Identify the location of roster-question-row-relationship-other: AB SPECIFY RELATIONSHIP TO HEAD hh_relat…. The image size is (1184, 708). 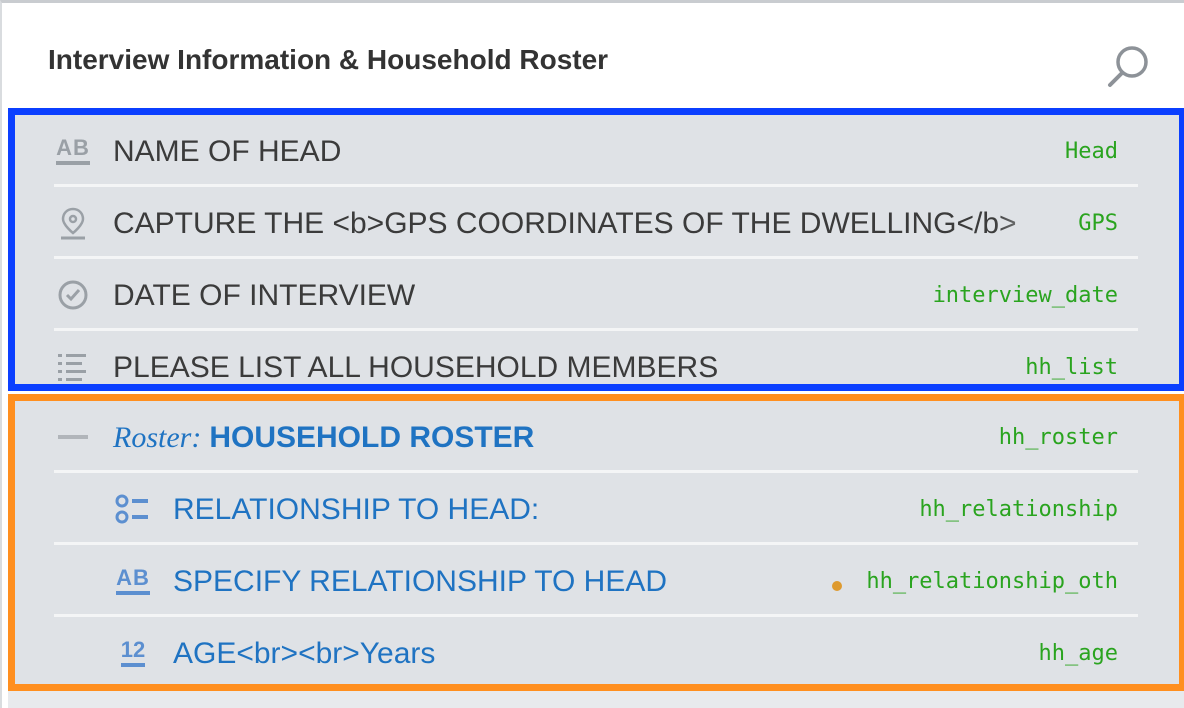
(596, 581).